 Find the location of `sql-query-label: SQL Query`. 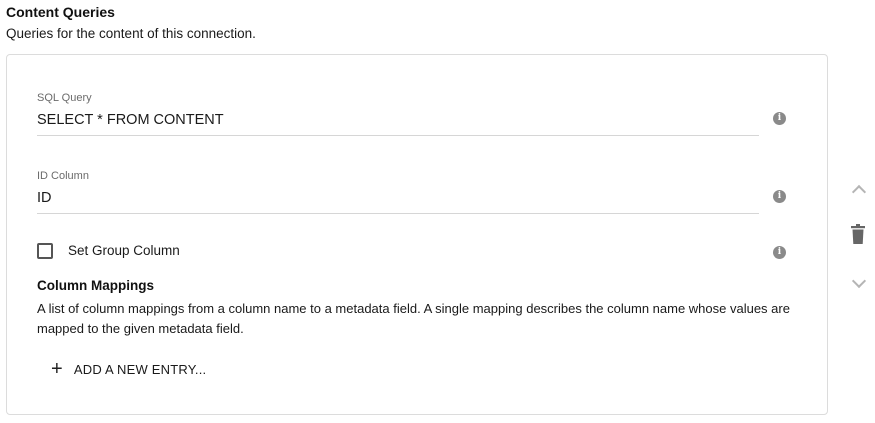

sql-query-label: SQL Query is located at coordinates (64, 98).